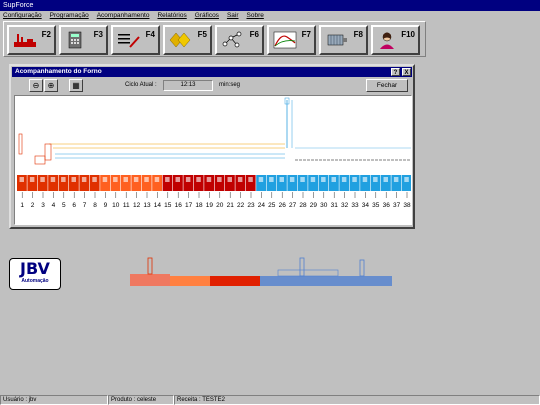  What do you see at coordinates (306, 34) in the screenshot?
I see `f7-label: F7` at bounding box center [306, 34].